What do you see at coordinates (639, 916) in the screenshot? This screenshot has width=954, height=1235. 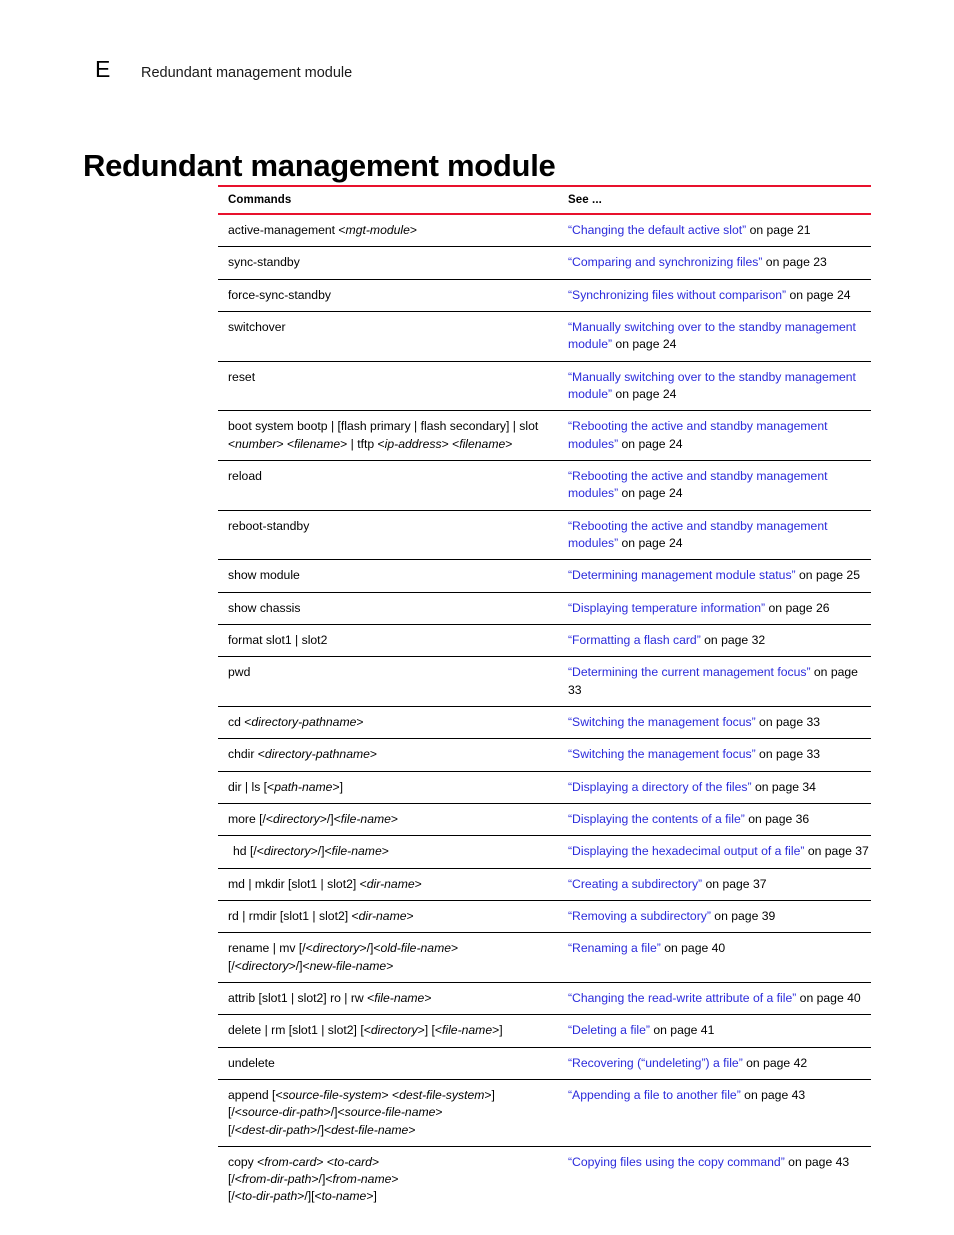 I see `cross-reference-link: “Removing a subdirectory”` at bounding box center [639, 916].